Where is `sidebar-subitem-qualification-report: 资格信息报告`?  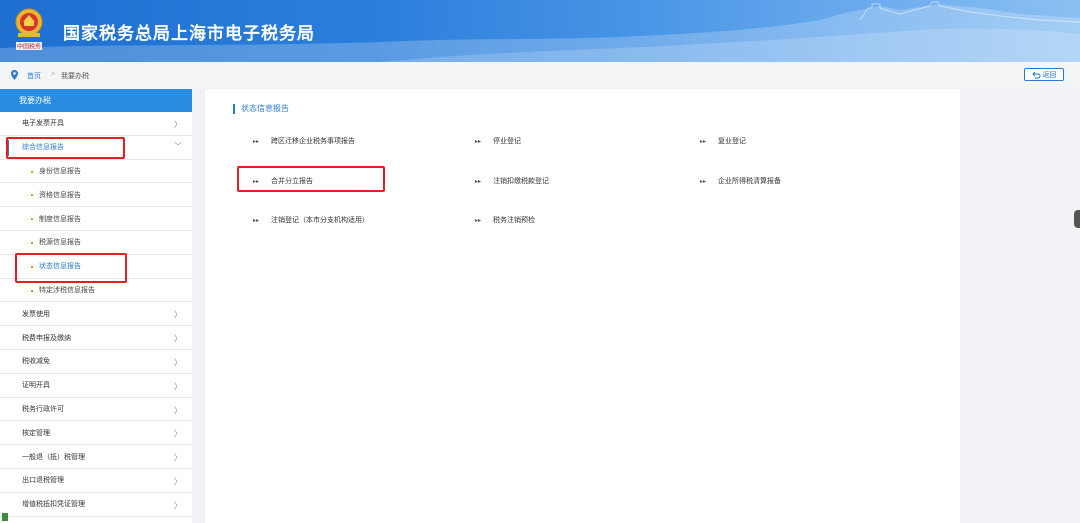
sidebar-subitem-qualification-report: 资格信息报告 is located at coordinates (96, 195).